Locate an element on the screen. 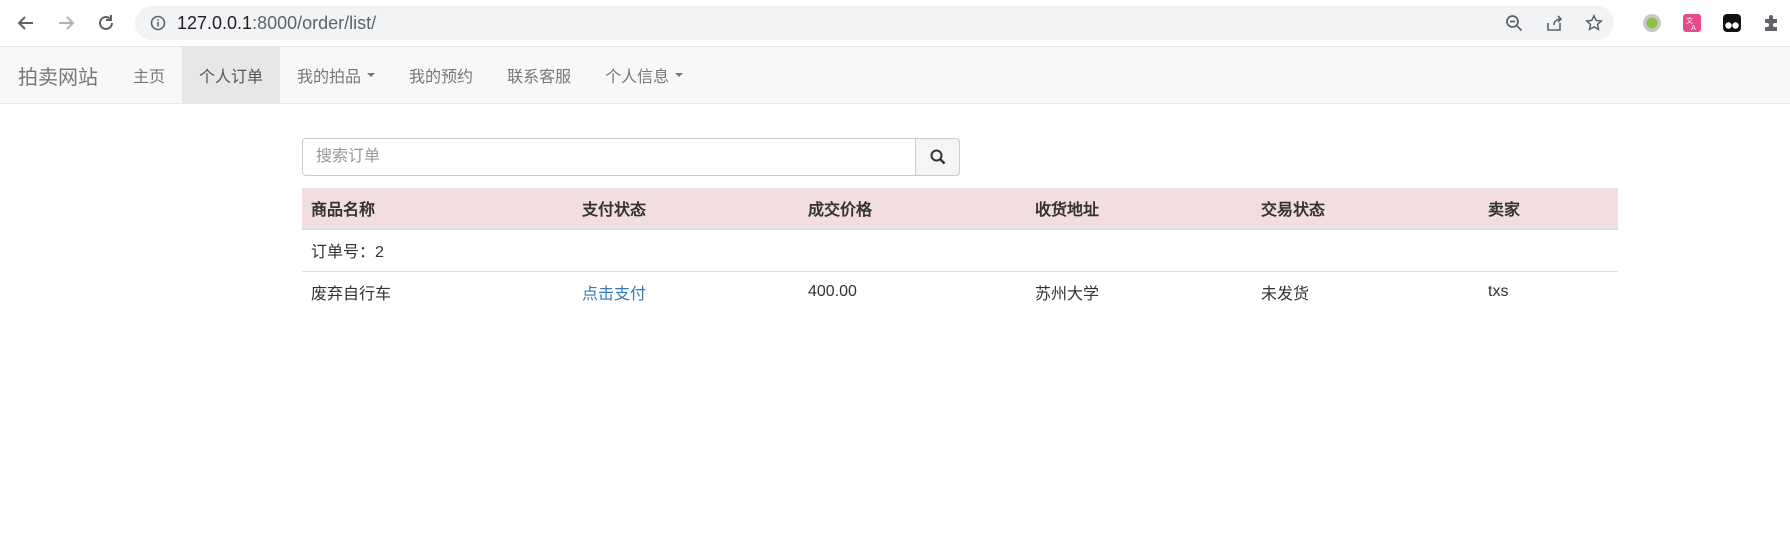 This screenshot has width=1790, height=552. column-header: 交易状态 is located at coordinates (1365, 209).